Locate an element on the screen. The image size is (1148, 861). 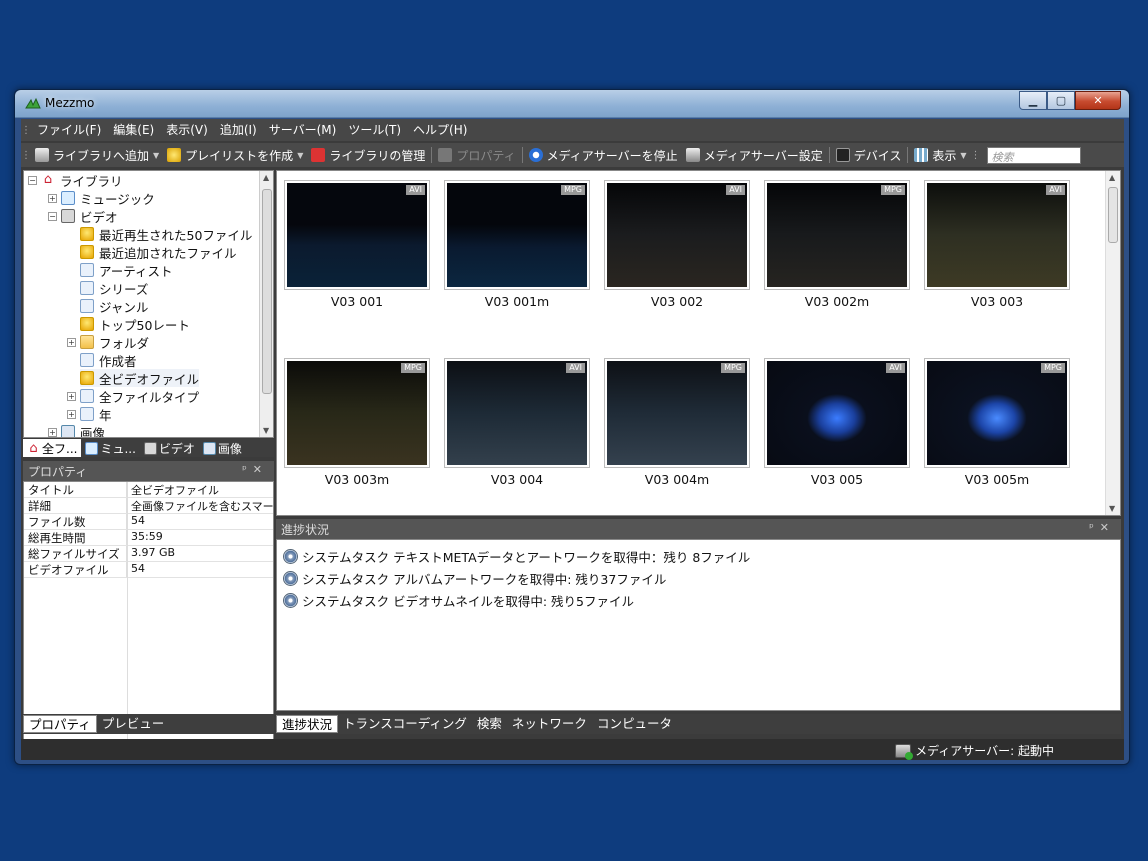
tab-transcoding: トランスコーディング is located at coordinates (405, 724).